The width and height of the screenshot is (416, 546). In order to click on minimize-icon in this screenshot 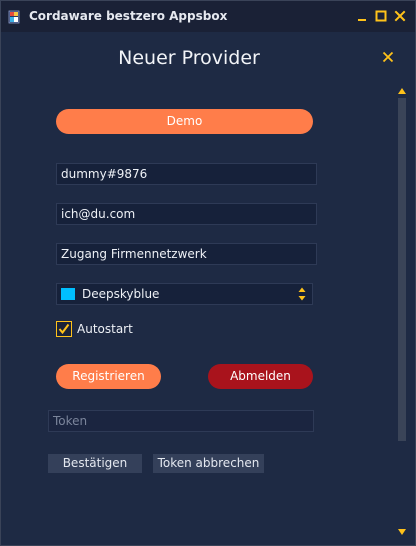, I will do `click(362, 16)`.